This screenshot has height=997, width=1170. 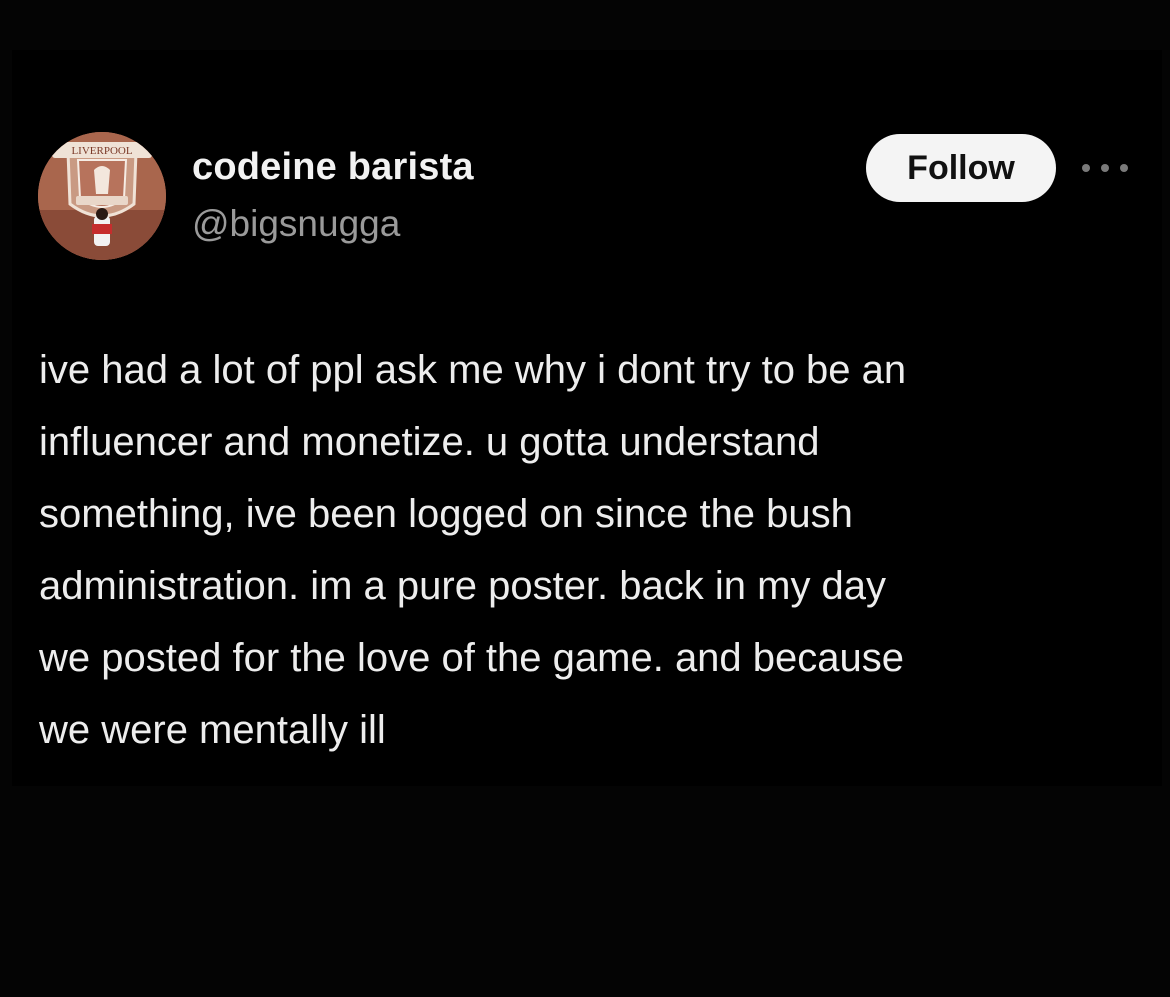 I want to click on display-name: codeine barista, so click(x=333, y=167).